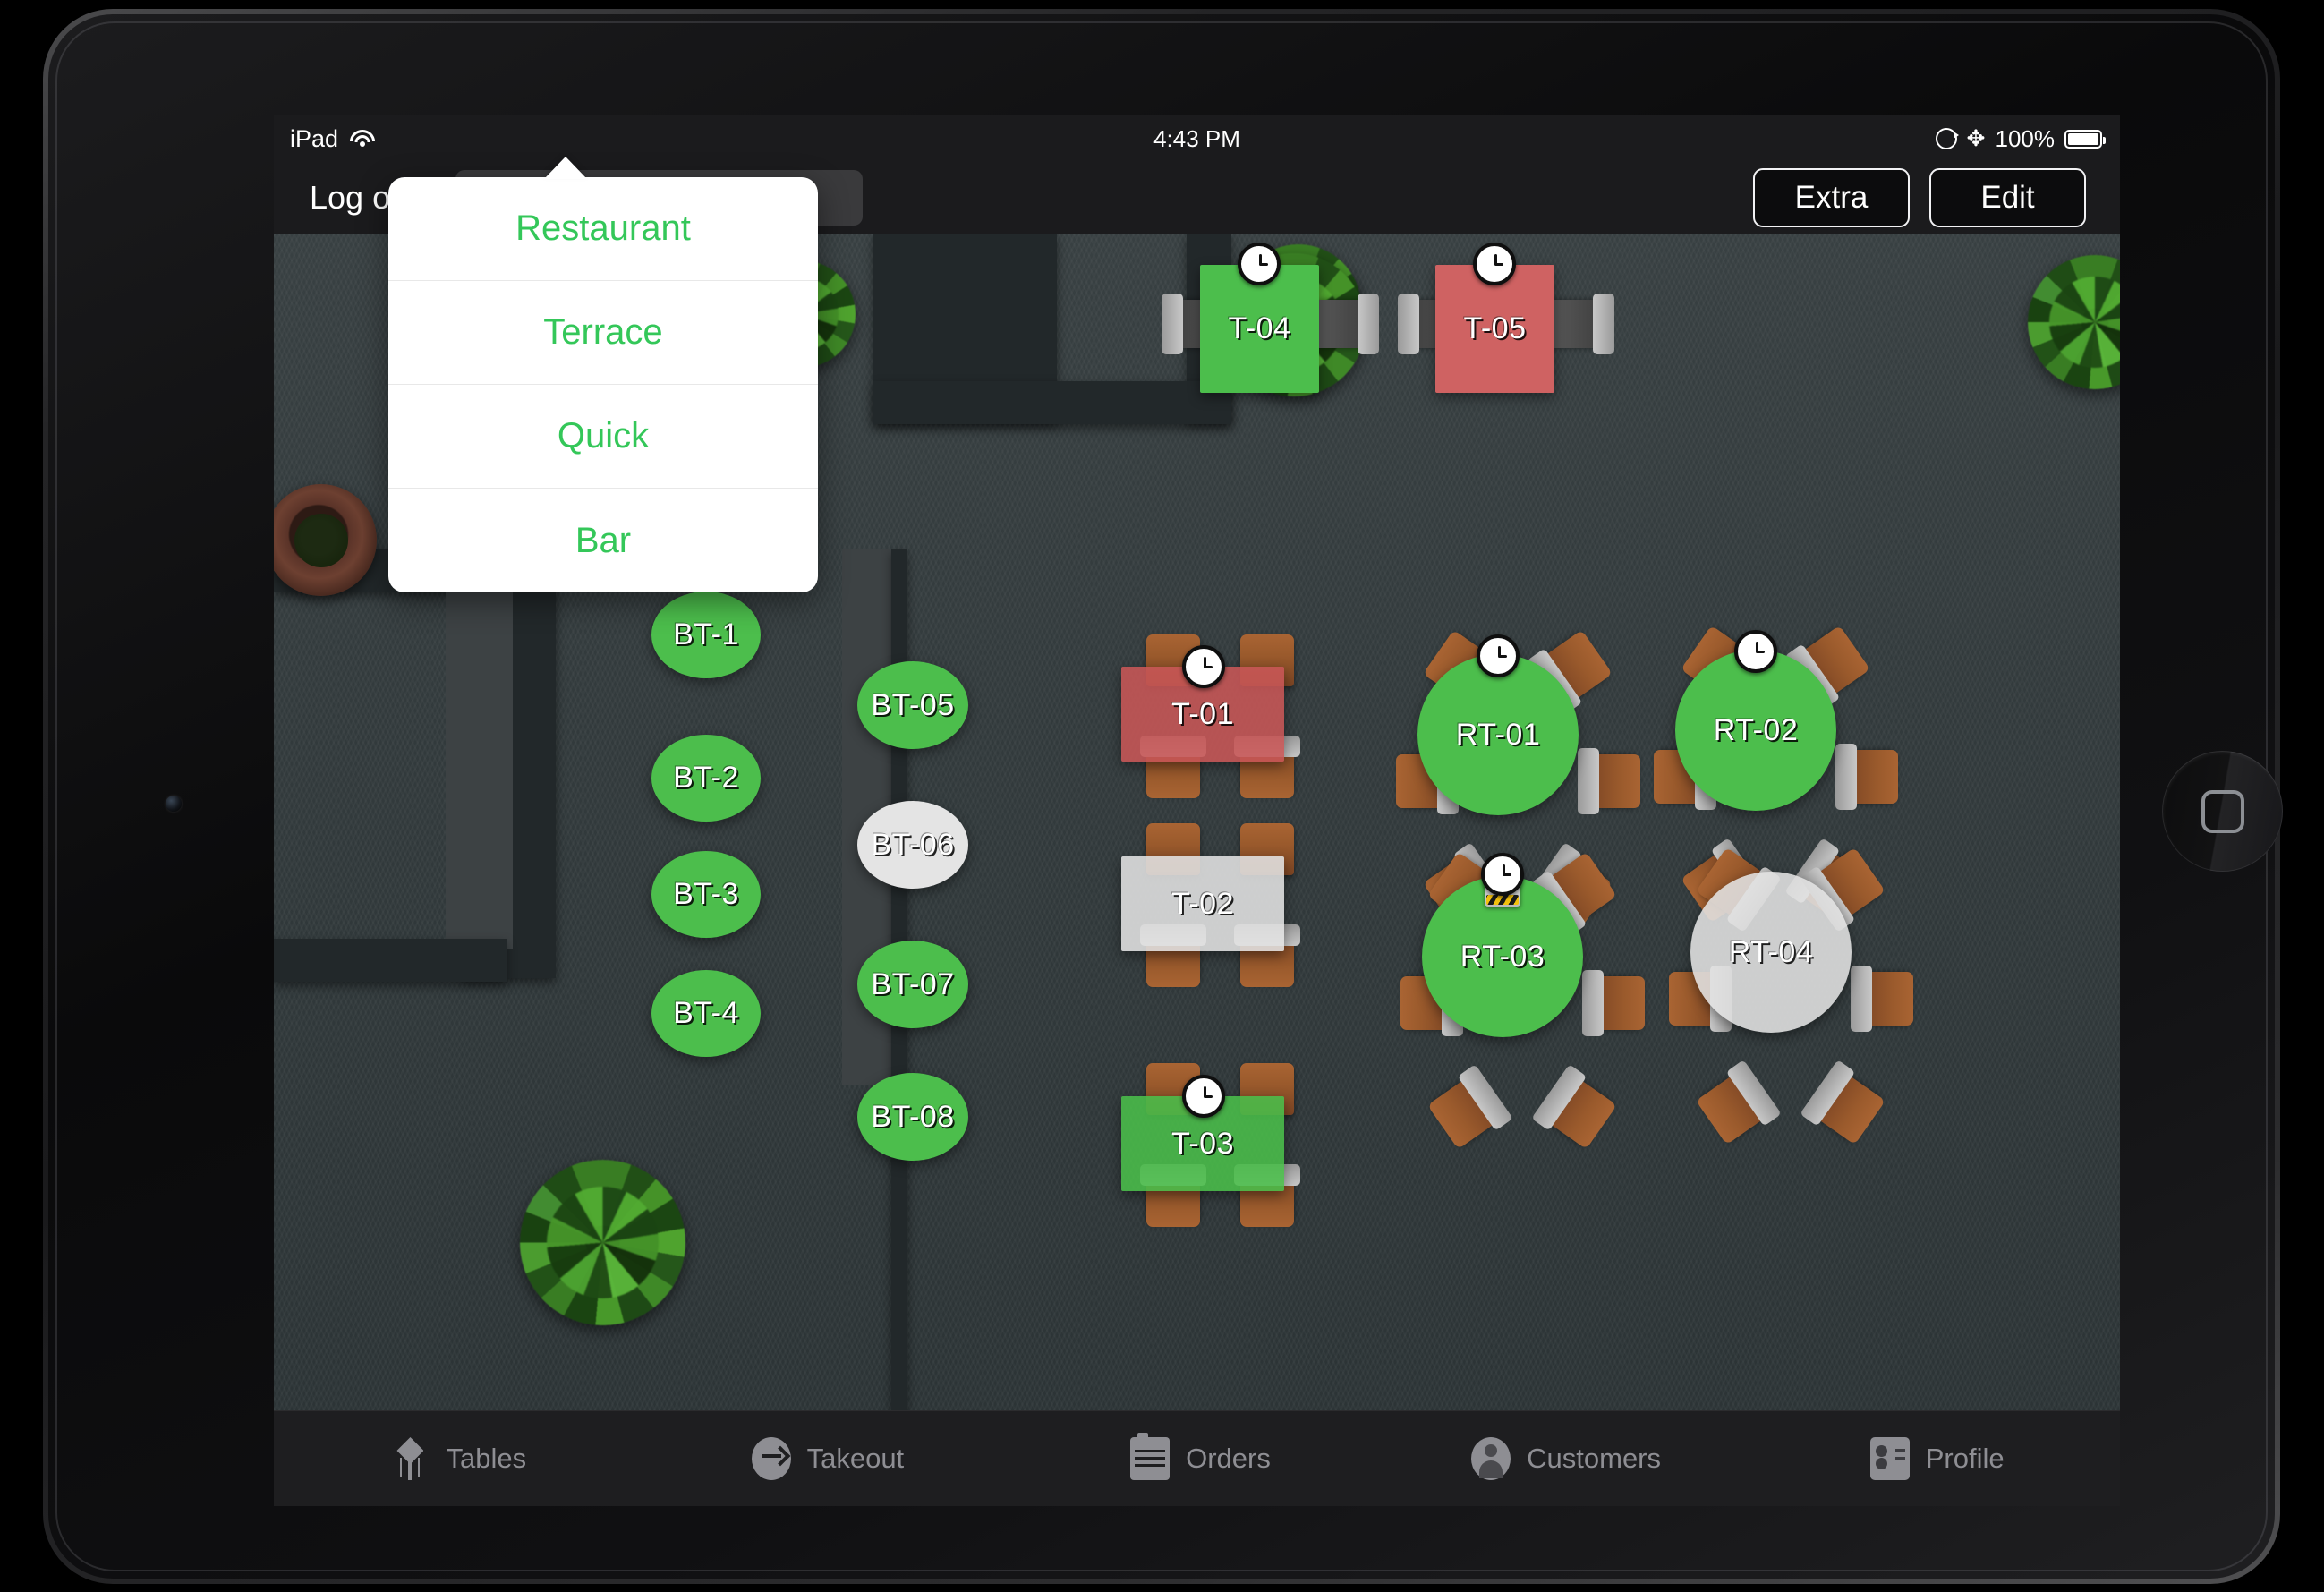 The width and height of the screenshot is (2324, 1592). I want to click on popover-arrow, so click(565, 168).